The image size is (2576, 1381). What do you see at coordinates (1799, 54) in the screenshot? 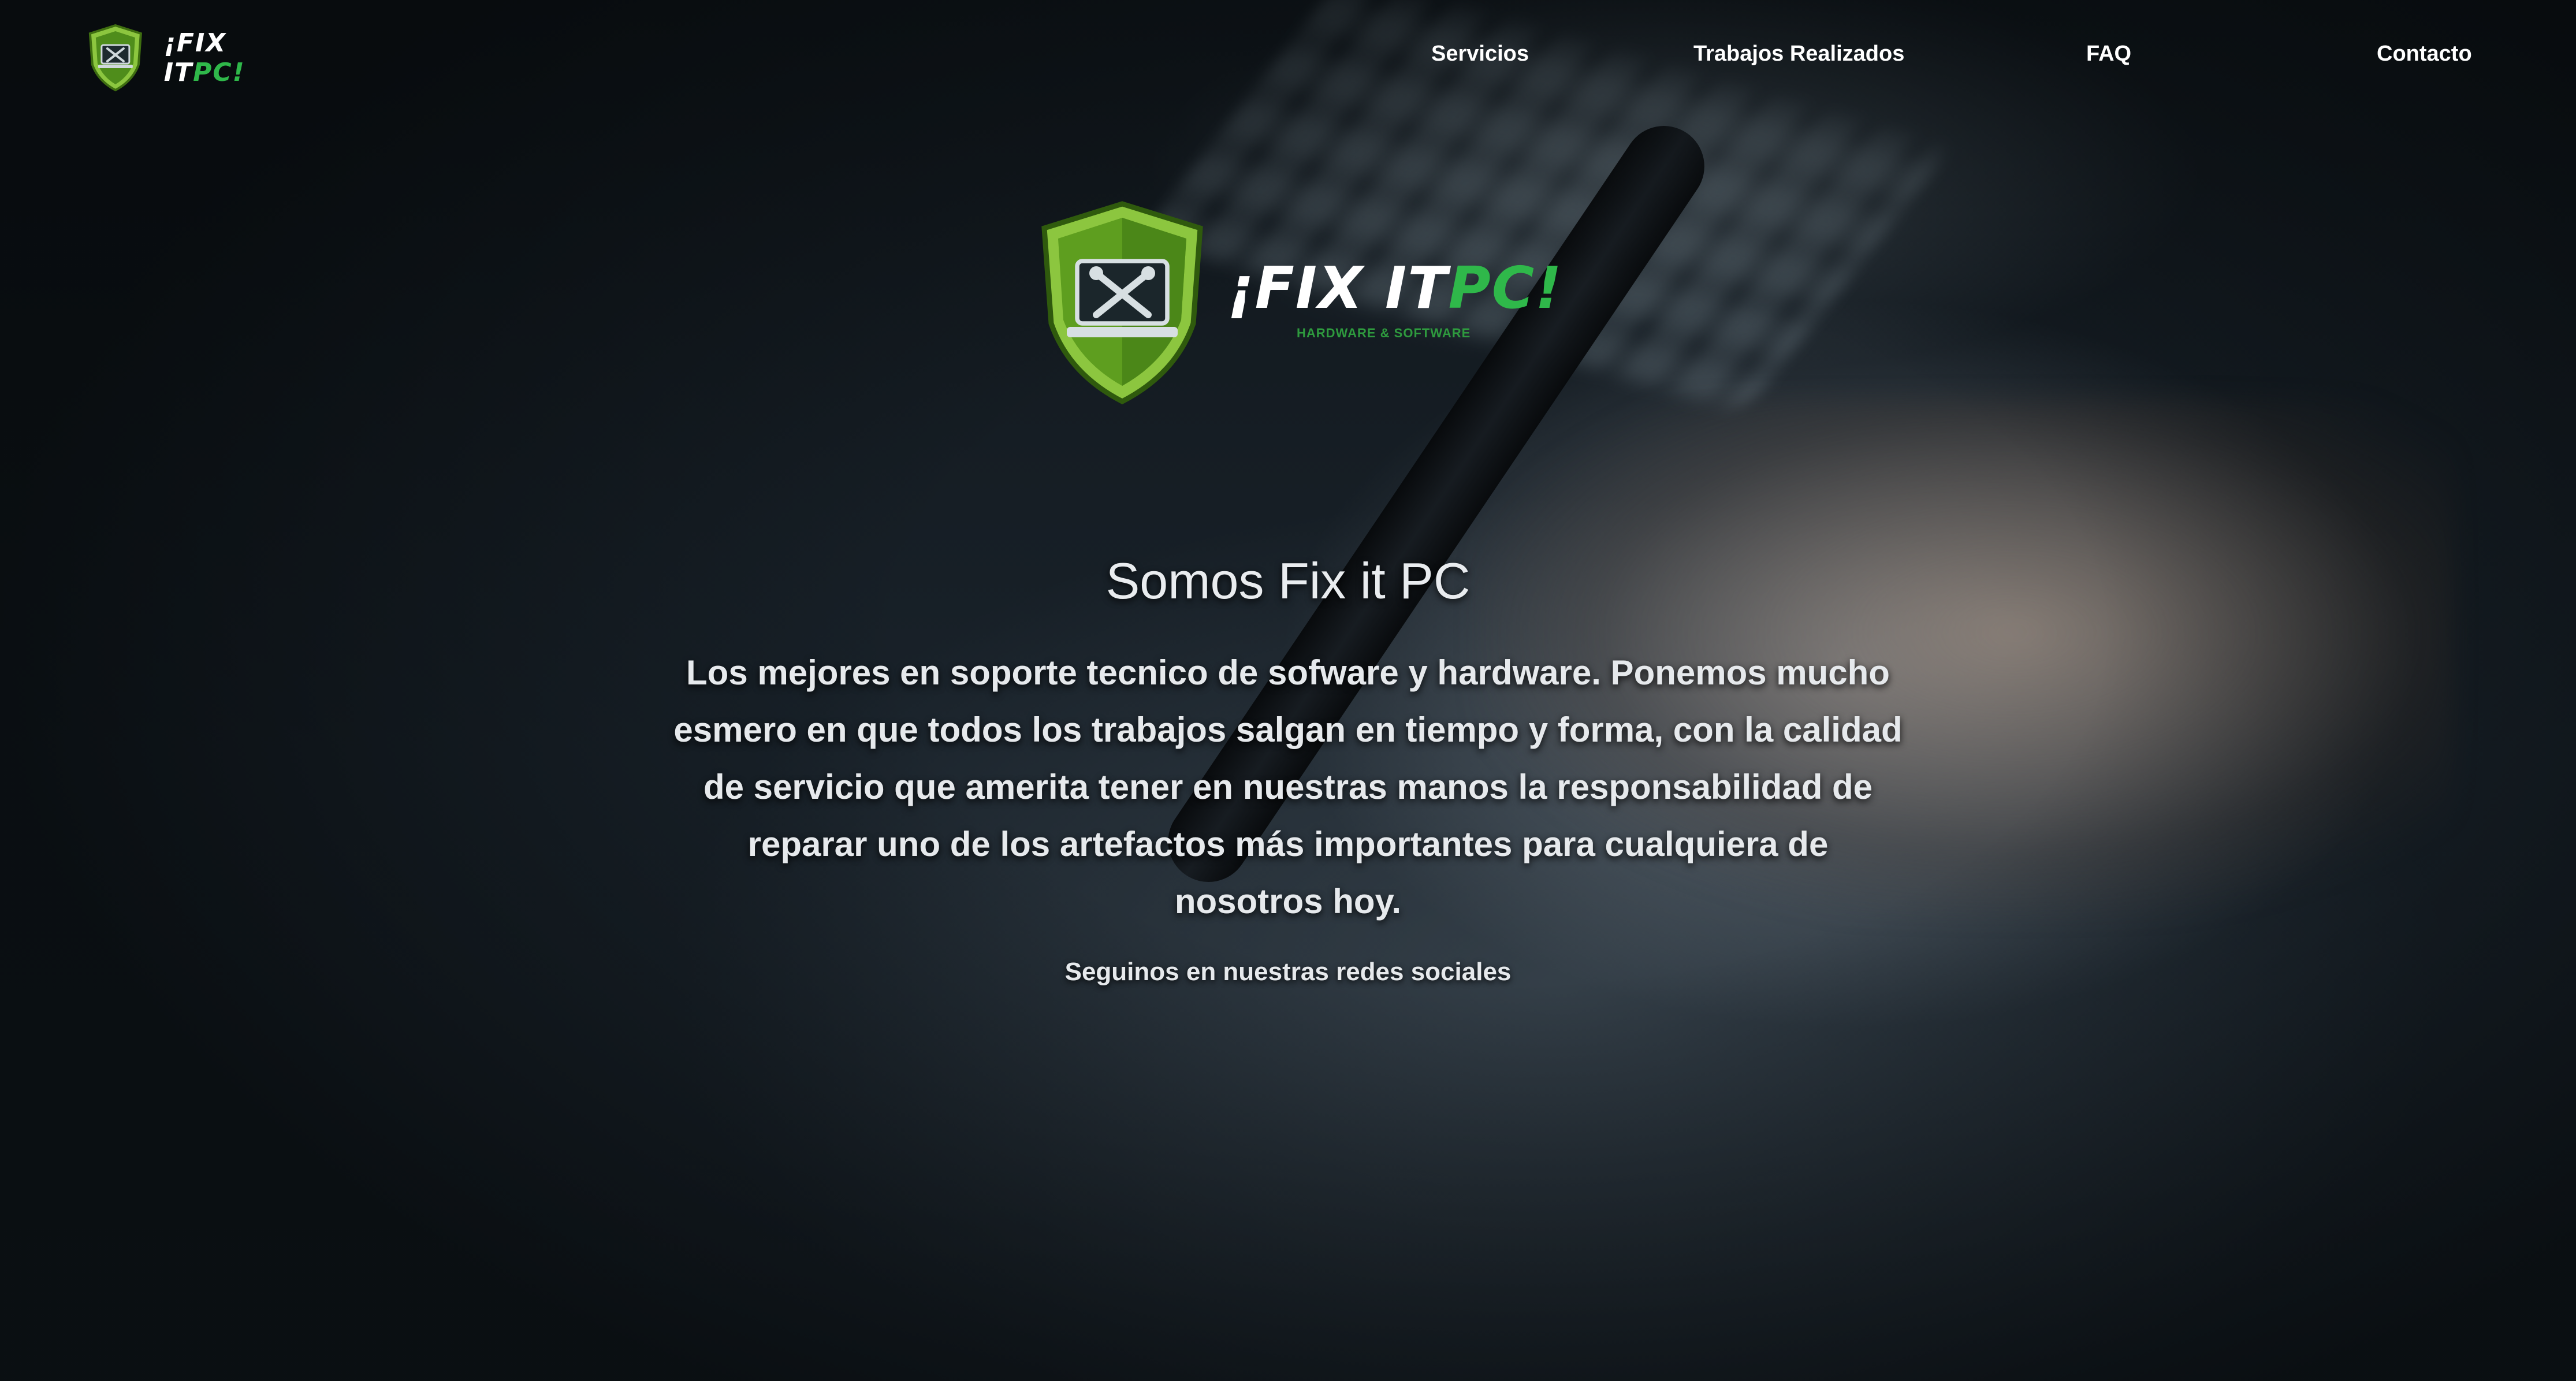
I see `nav-link-trabajos-realizados: Trabajos Realizados` at bounding box center [1799, 54].